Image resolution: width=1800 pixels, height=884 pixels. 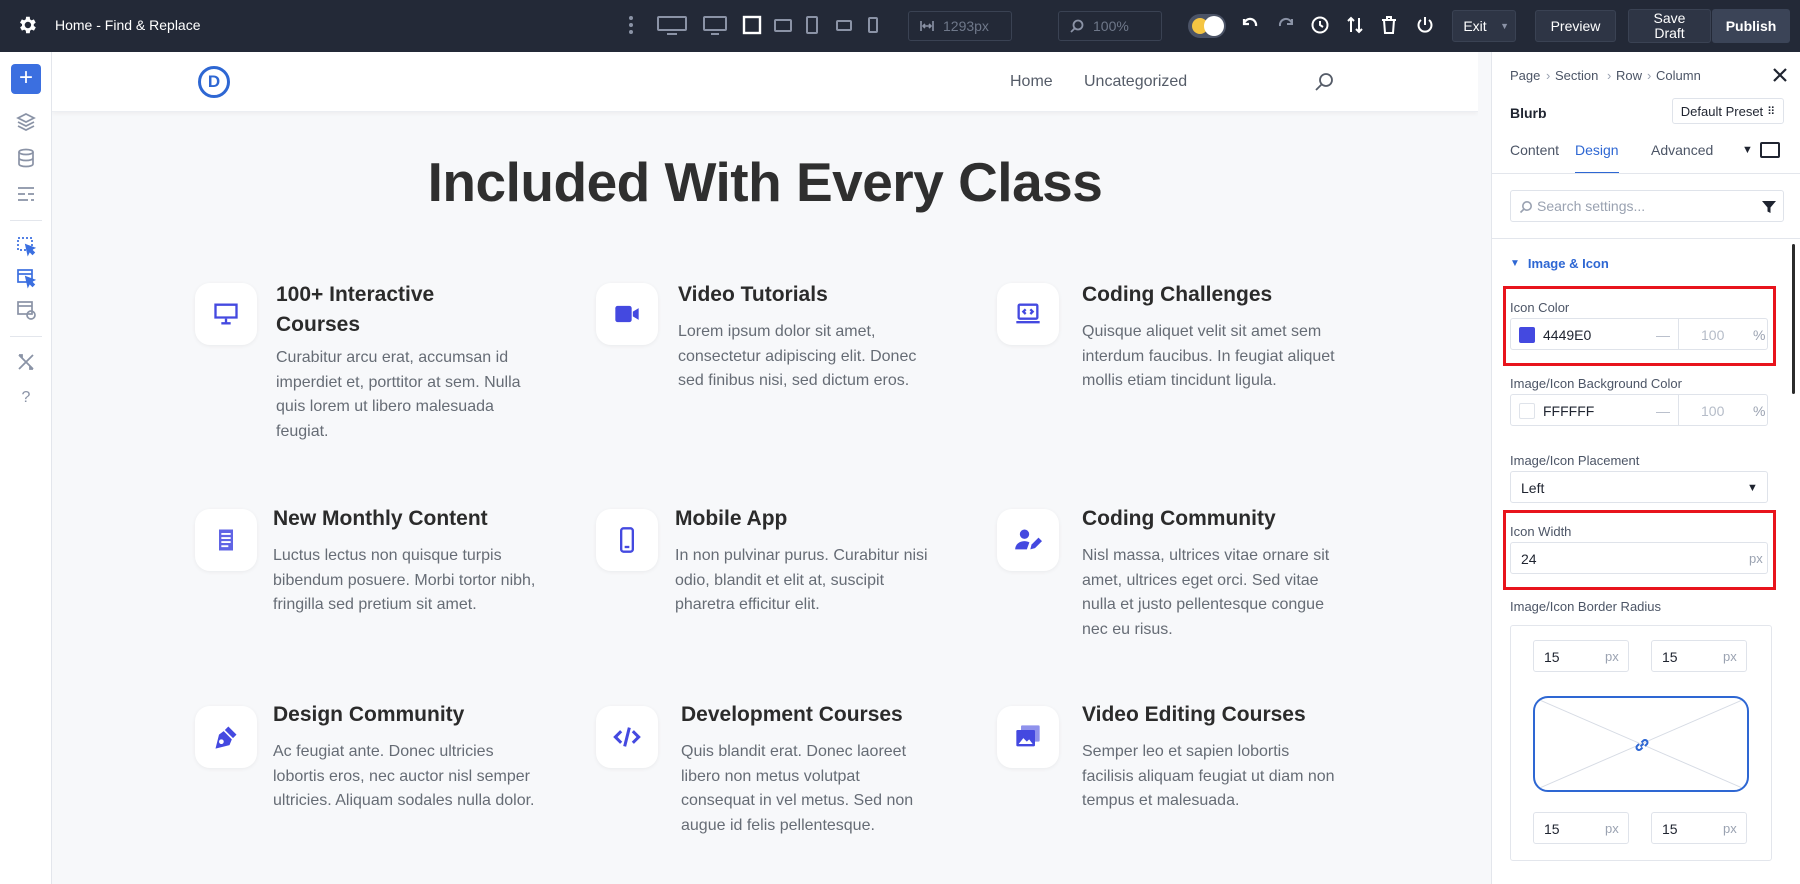 I want to click on radius-top-left: 15 px, so click(x=1581, y=656).